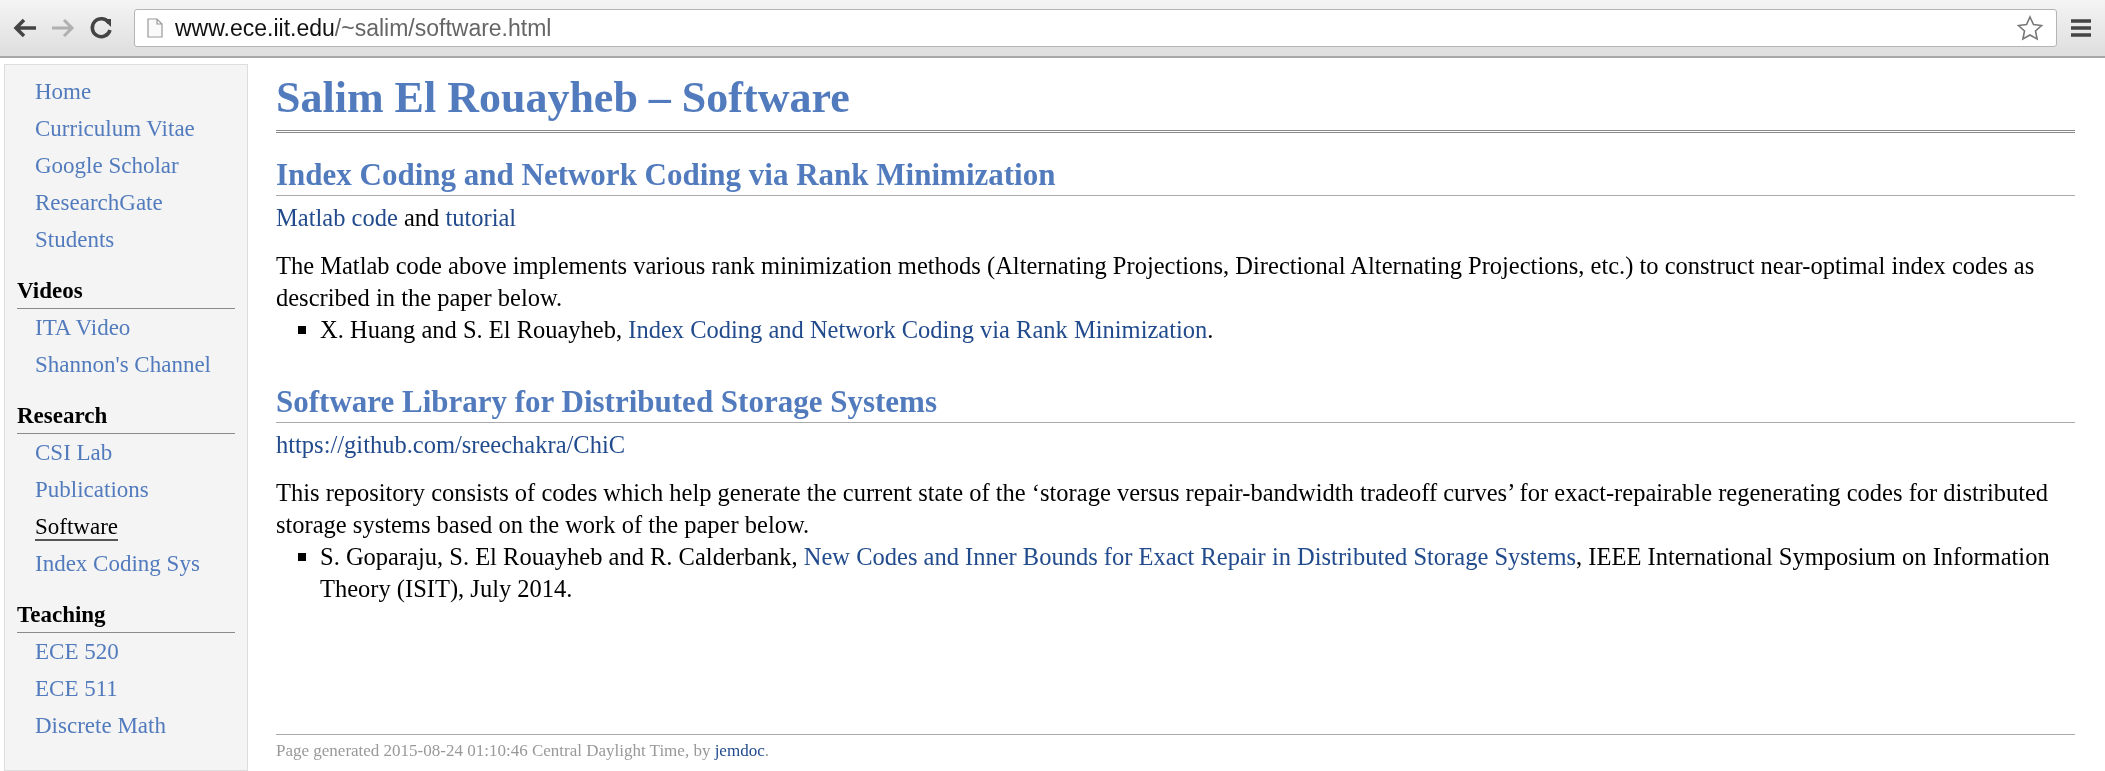 This screenshot has height=771, width=2105. What do you see at coordinates (255, 28) in the screenshot?
I see `url-host: www.ece.iit.edu` at bounding box center [255, 28].